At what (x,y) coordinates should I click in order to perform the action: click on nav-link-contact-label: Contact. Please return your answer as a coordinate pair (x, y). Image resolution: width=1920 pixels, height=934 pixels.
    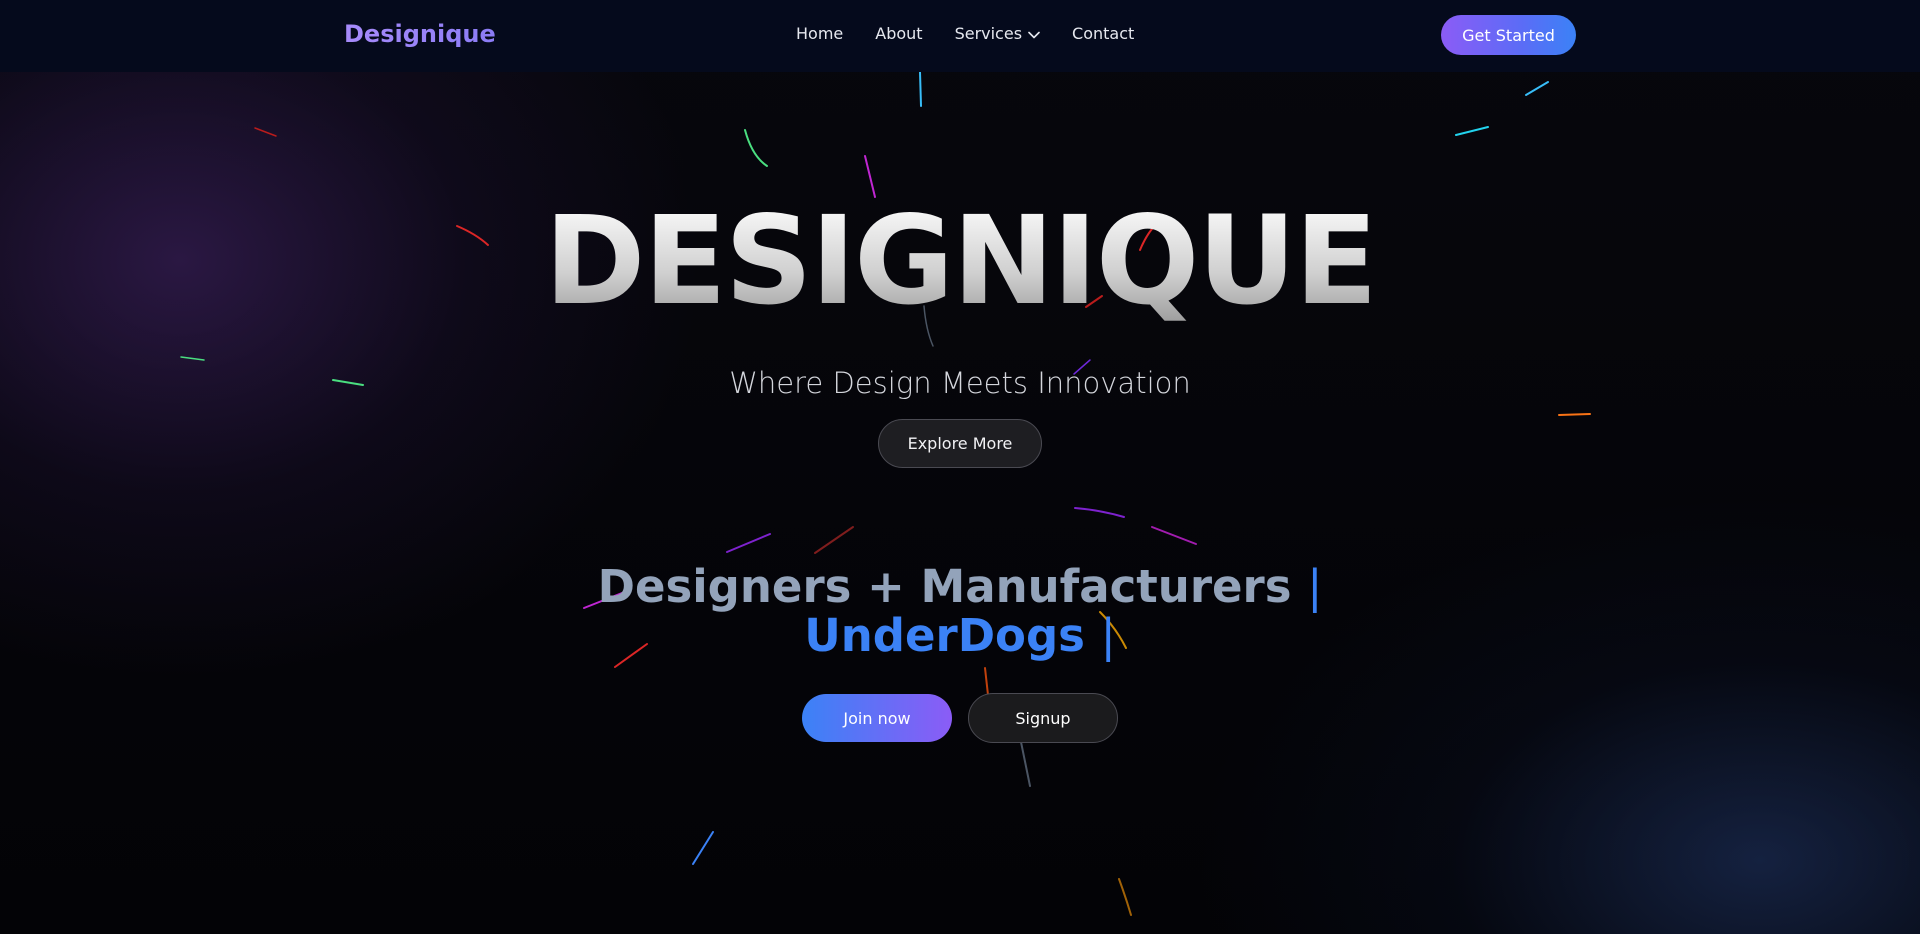
    Looking at the image, I should click on (1103, 33).